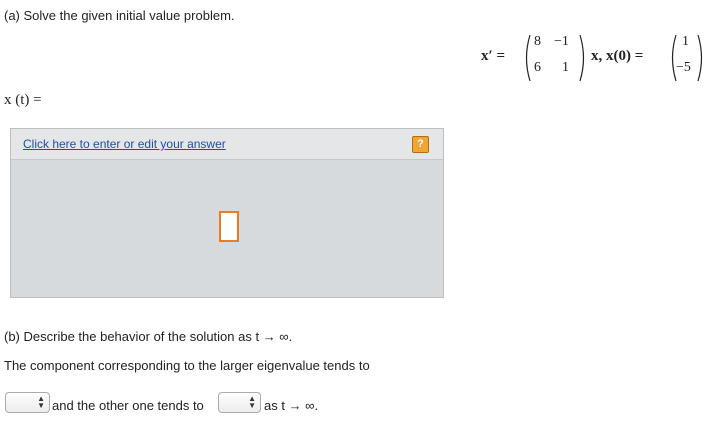 This screenshot has width=720, height=429. Describe the element at coordinates (420, 144) in the screenshot. I see `question-mark-icon: ?` at that location.